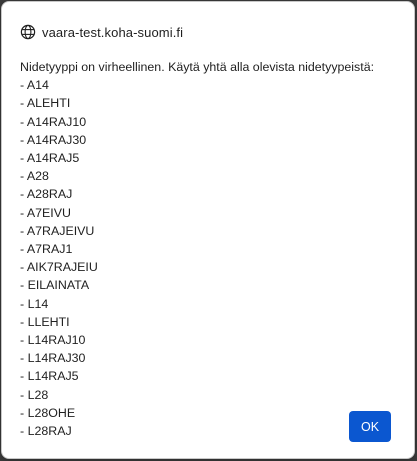 Image resolution: width=417 pixels, height=461 pixels. I want to click on dialog-header: vaara-test.koha-suomi.fi, so click(101, 32).